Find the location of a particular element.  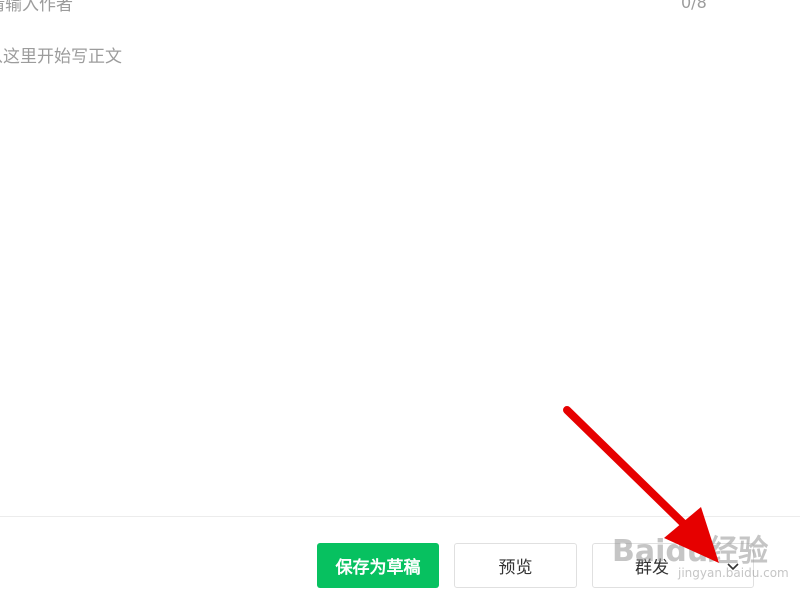

author-row: 0/8 is located at coordinates (400, 9).